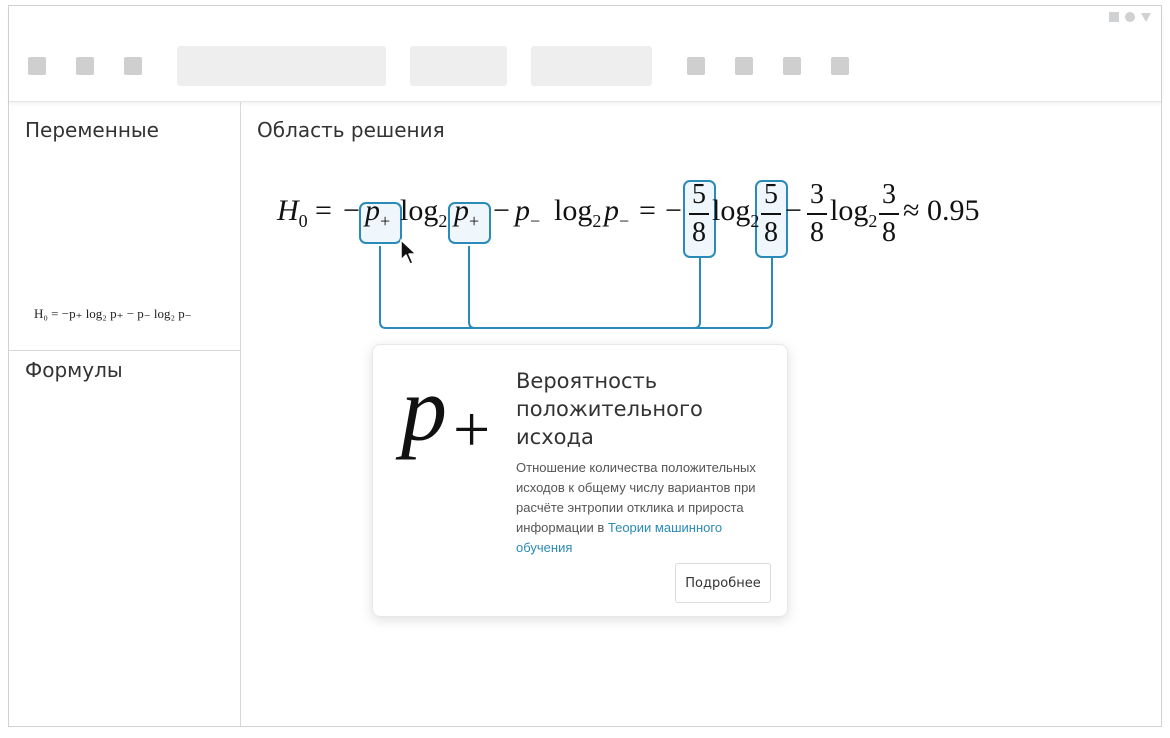 Image resolution: width=1170 pixels, height=738 pixels. I want to click on minus-sign-2: −, so click(501, 210).